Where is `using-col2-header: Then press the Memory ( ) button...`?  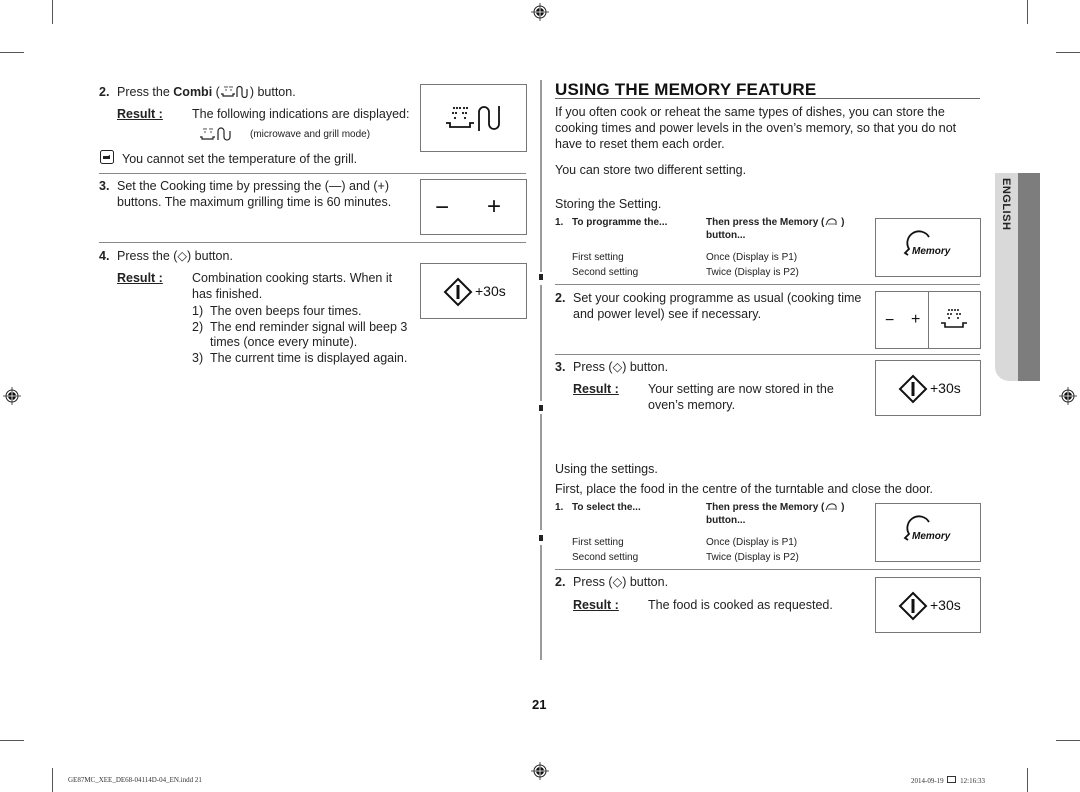
using-col2-header: Then press the Memory ( ) button... is located at coordinates (775, 514).